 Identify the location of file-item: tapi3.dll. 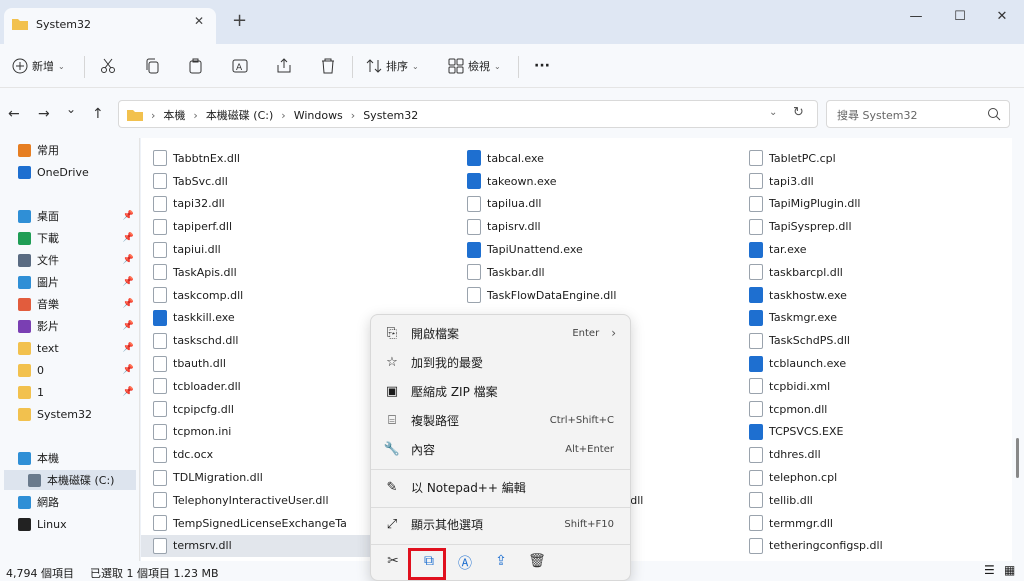
(869, 181).